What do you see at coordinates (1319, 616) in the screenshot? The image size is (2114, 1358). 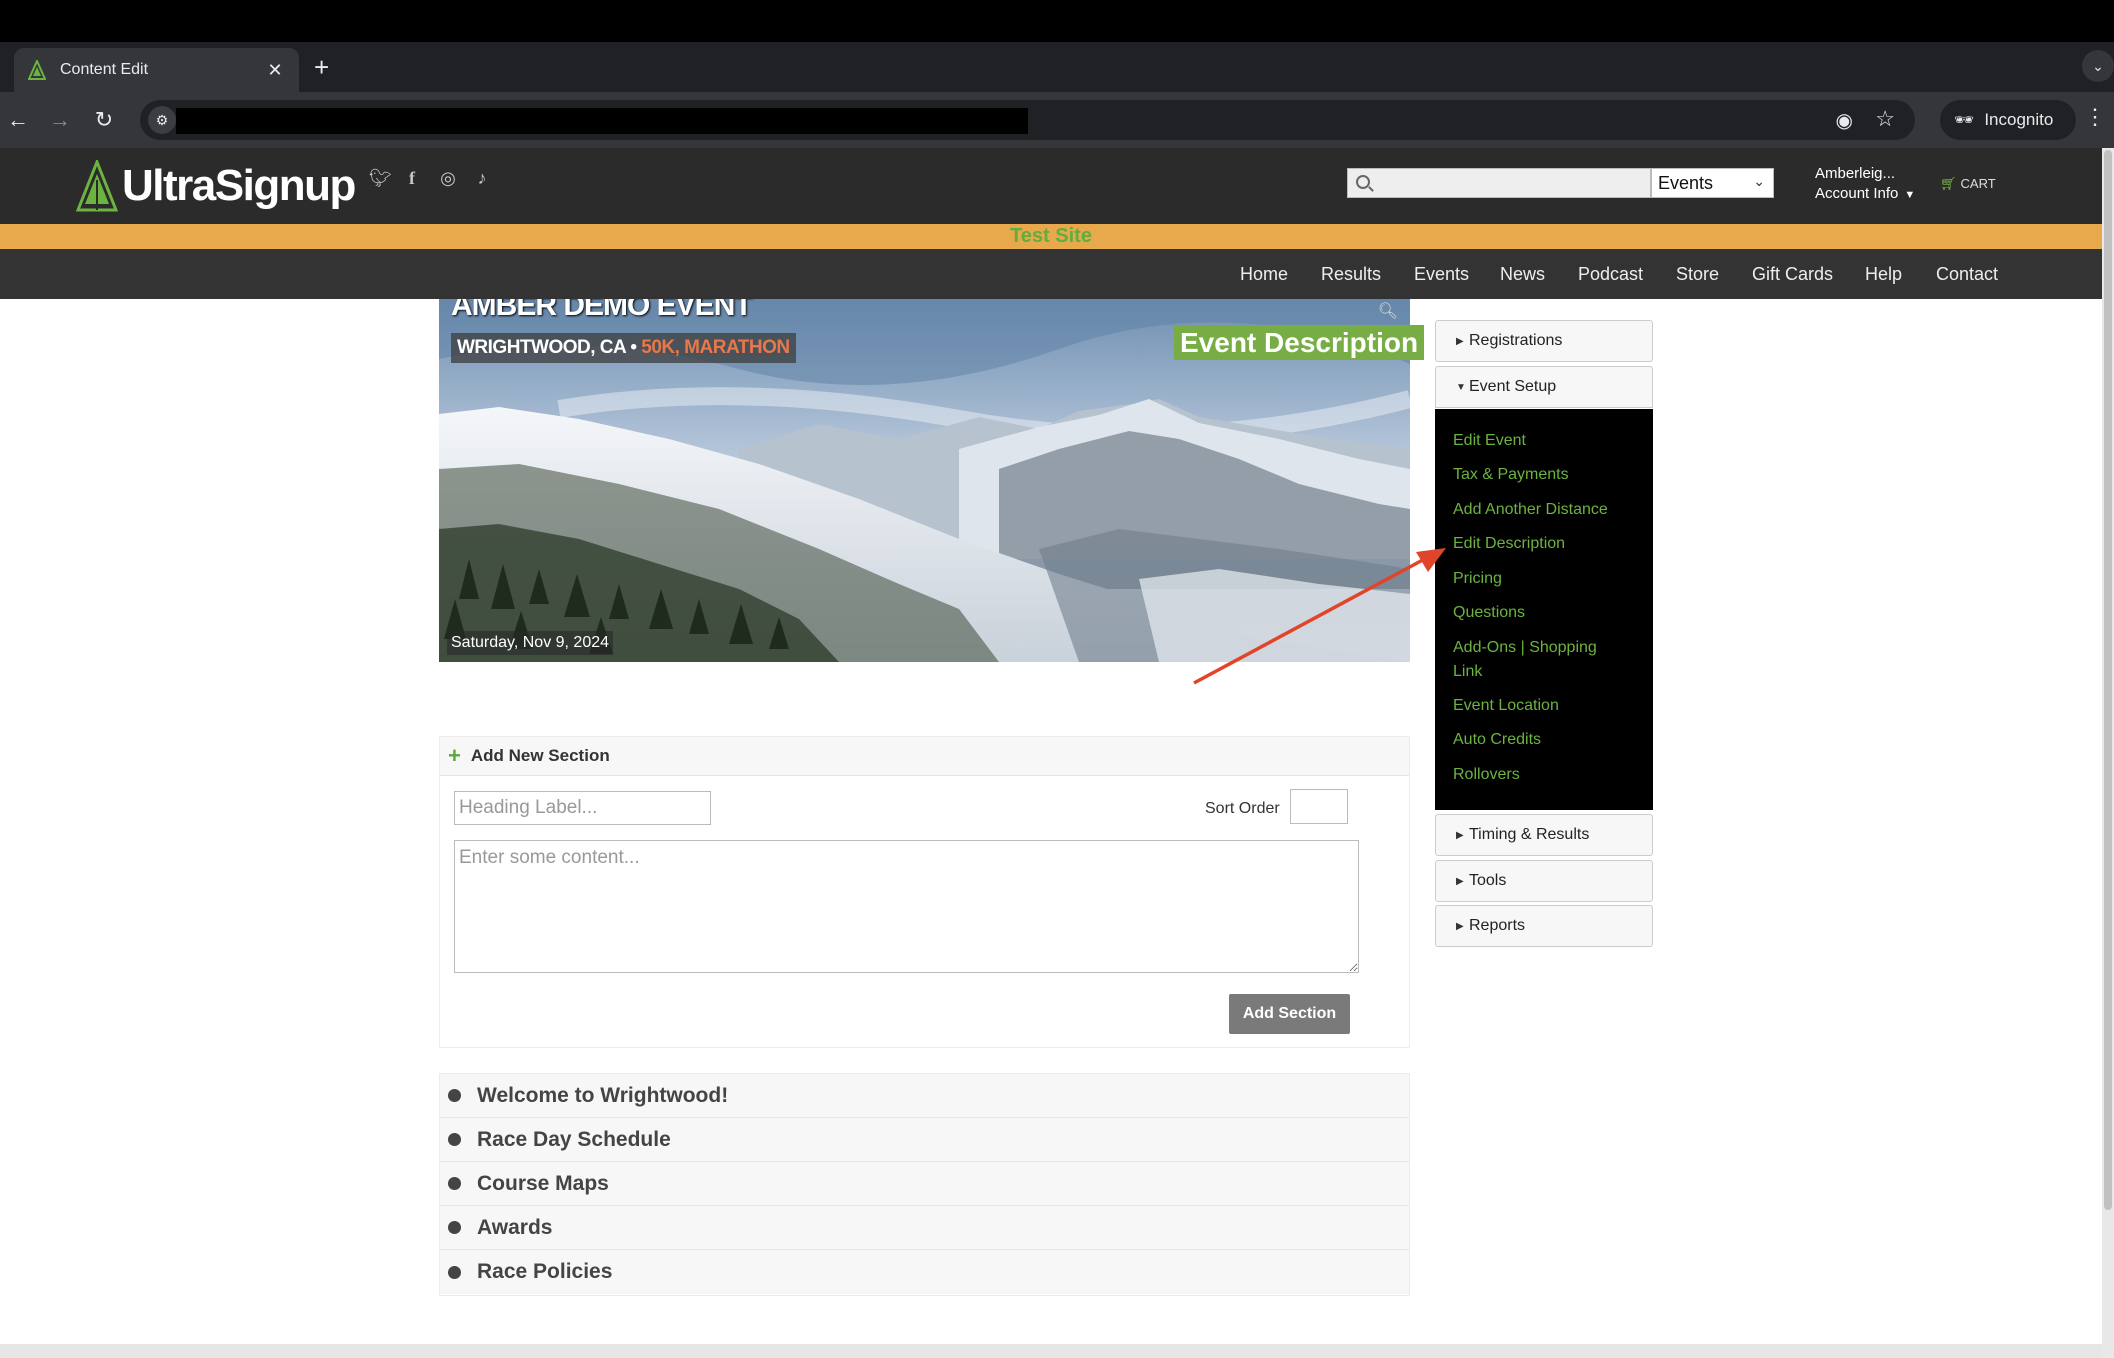 I see `annotation-arrow` at bounding box center [1319, 616].